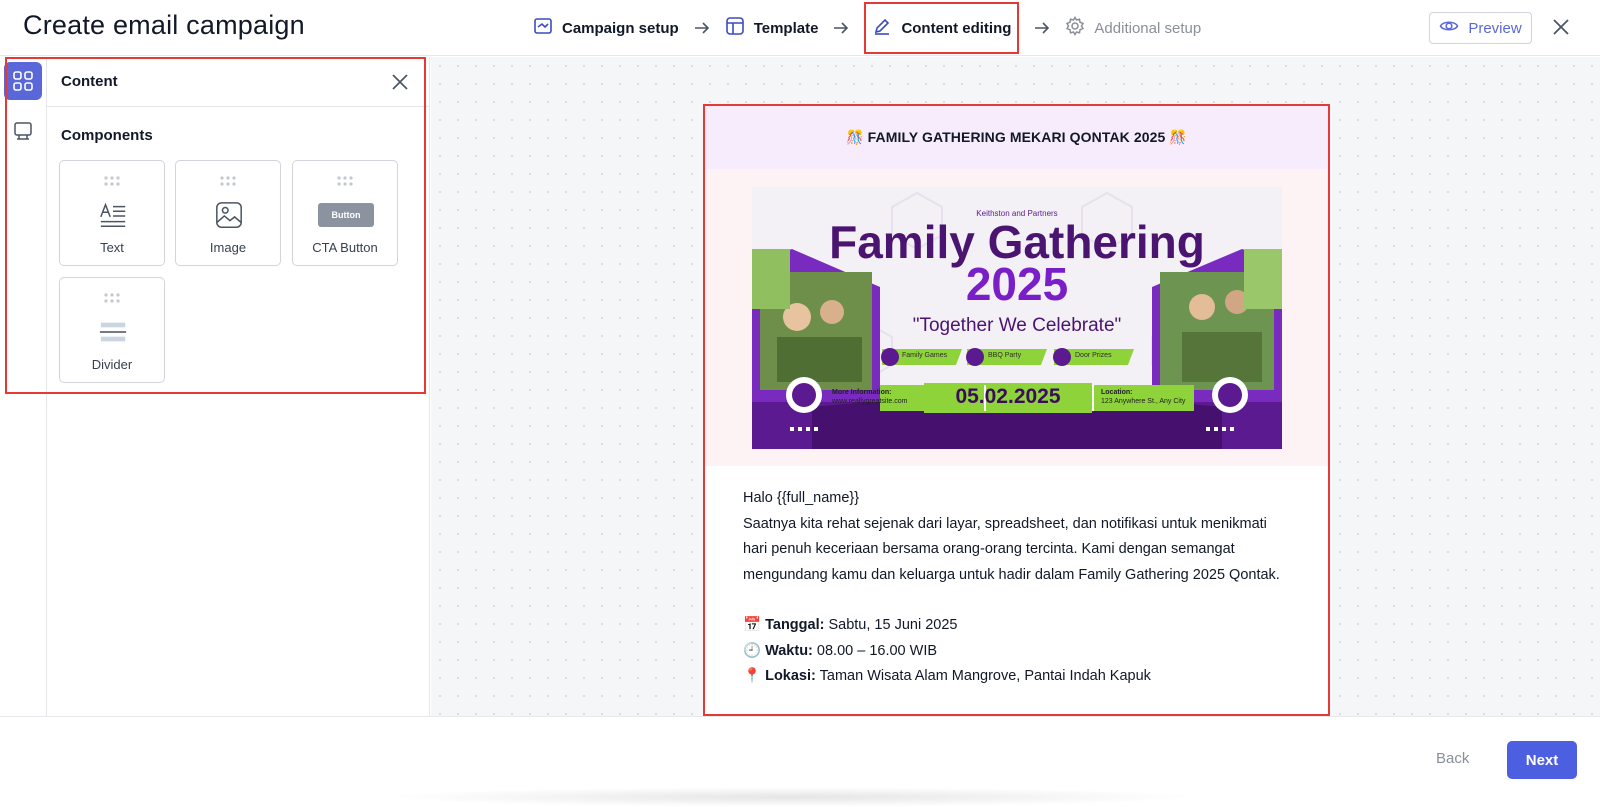 The image size is (1600, 807). Describe the element at coordinates (1017, 325) in the screenshot. I see `hero-tagline: "Together We Celebrate"` at that location.